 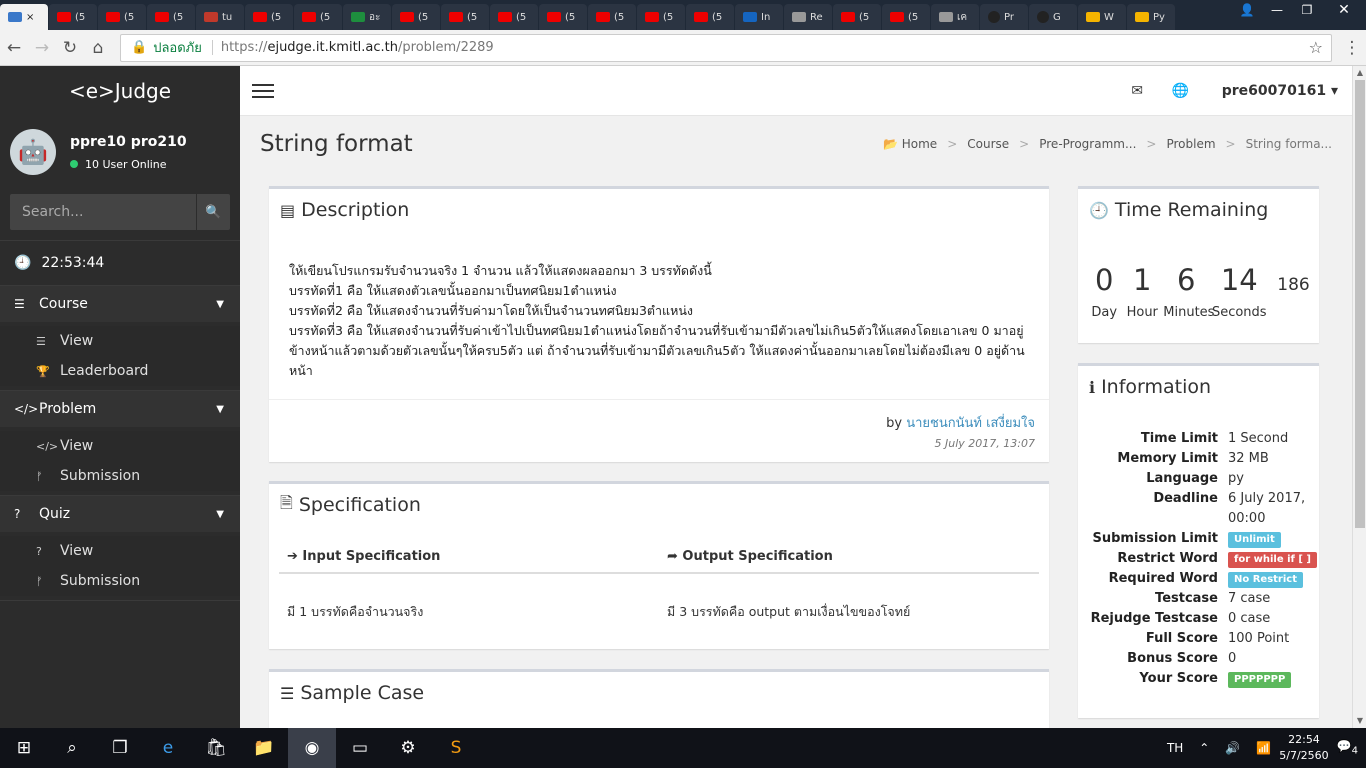 I want to click on scroll-down-icon: ▼, so click(x=1359, y=721).